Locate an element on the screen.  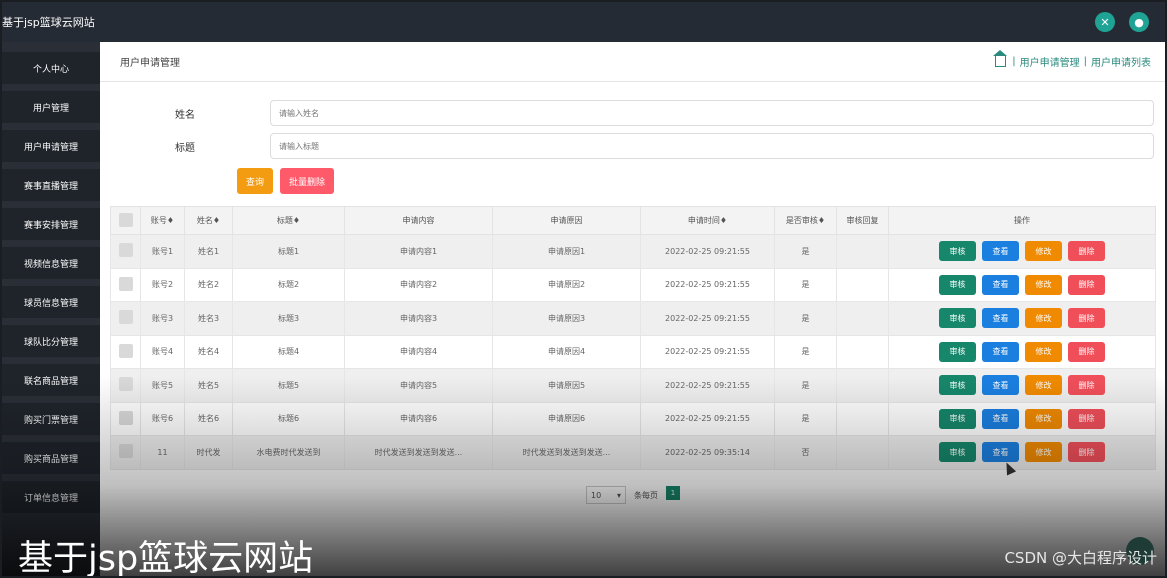
name-input is located at coordinates (712, 113).